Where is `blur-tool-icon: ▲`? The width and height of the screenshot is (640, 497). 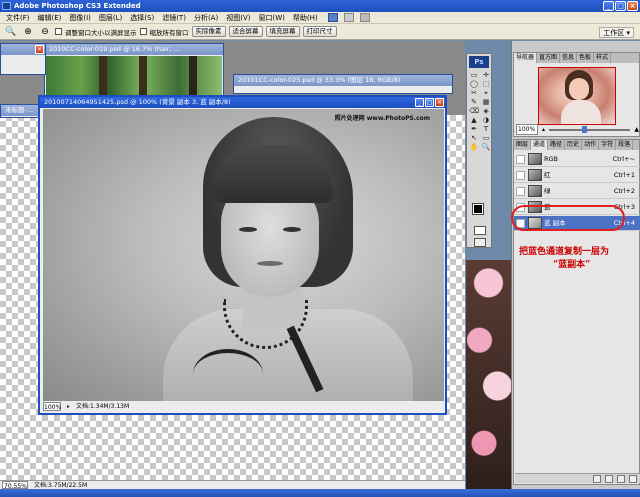 blur-tool-icon: ▲ is located at coordinates (474, 120).